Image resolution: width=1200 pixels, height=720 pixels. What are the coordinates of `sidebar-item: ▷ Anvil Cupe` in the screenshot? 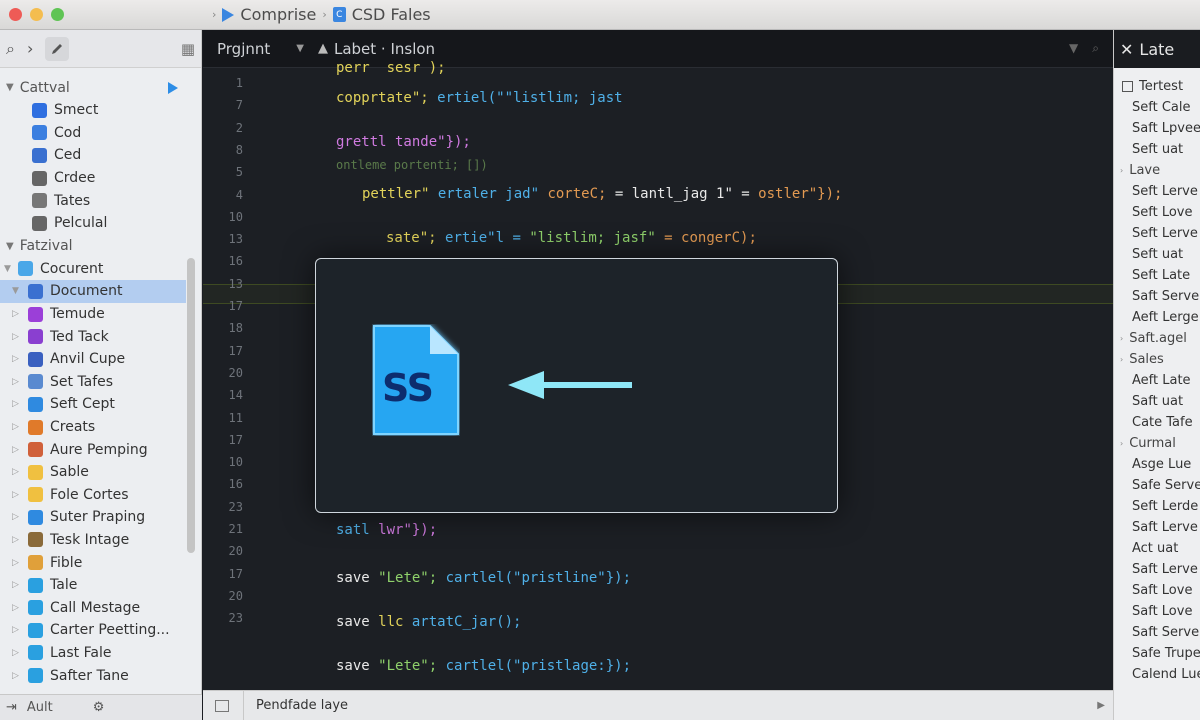 It's located at (93, 359).